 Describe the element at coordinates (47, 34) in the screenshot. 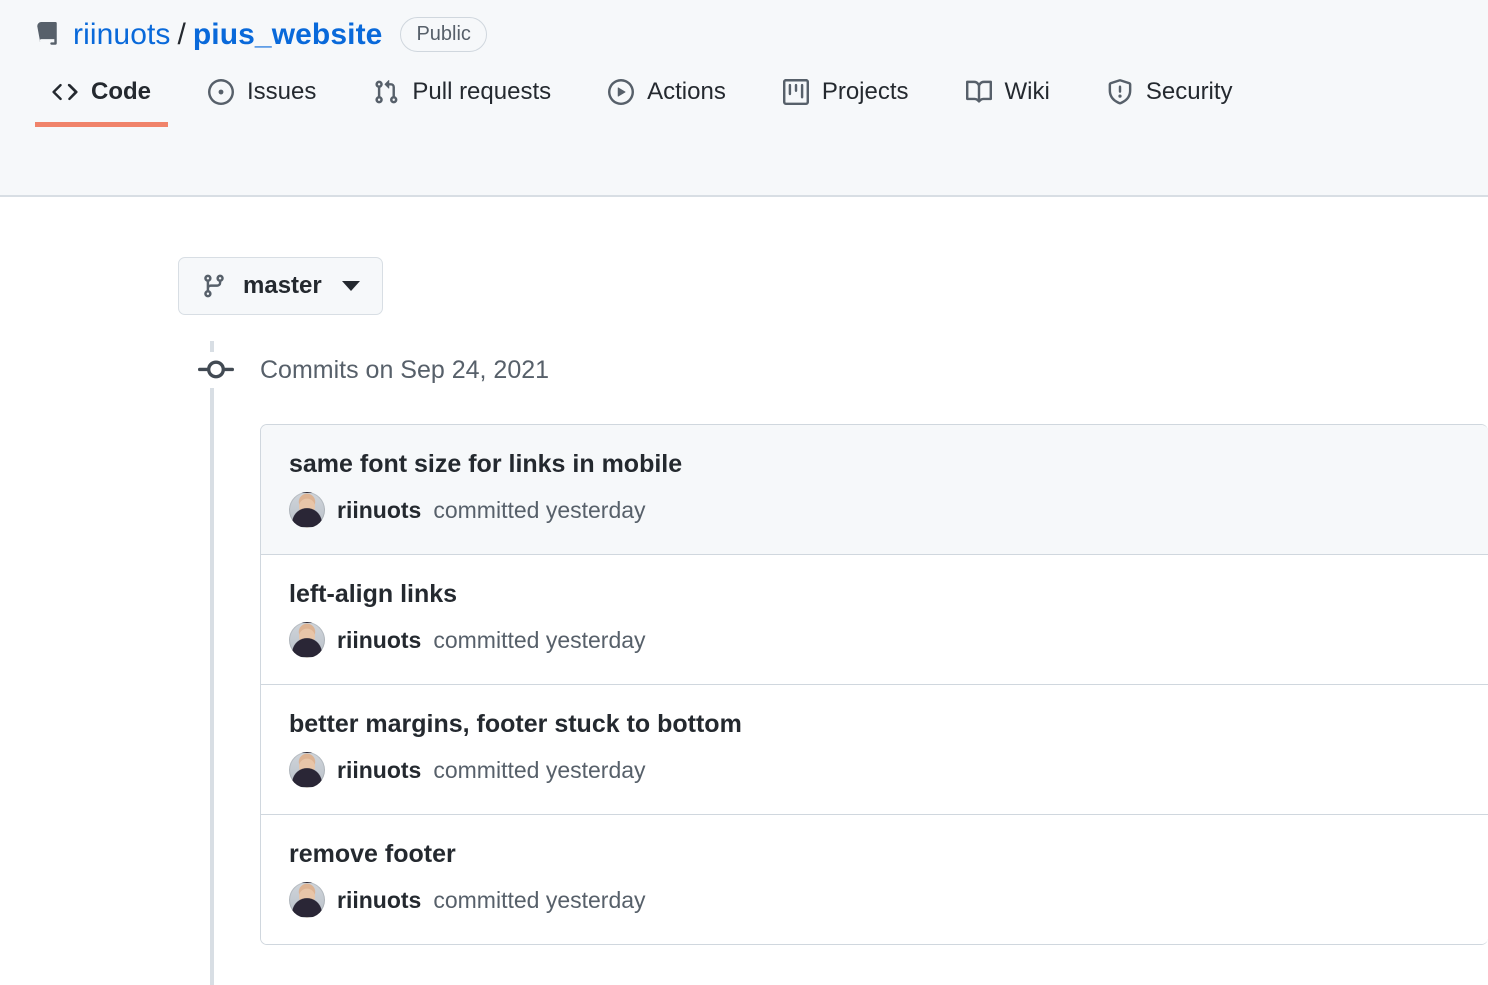

I see `repo-icon` at that location.